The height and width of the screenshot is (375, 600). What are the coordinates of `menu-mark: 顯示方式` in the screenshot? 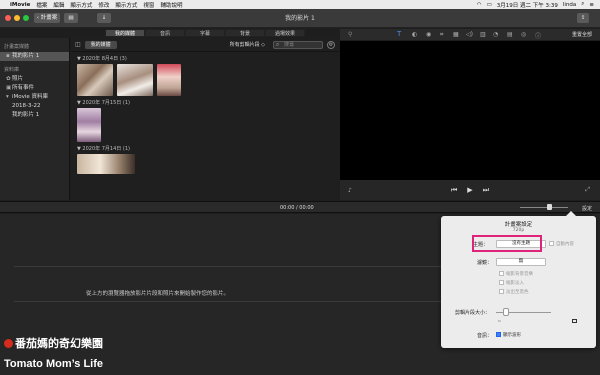 It's located at (81, 5).